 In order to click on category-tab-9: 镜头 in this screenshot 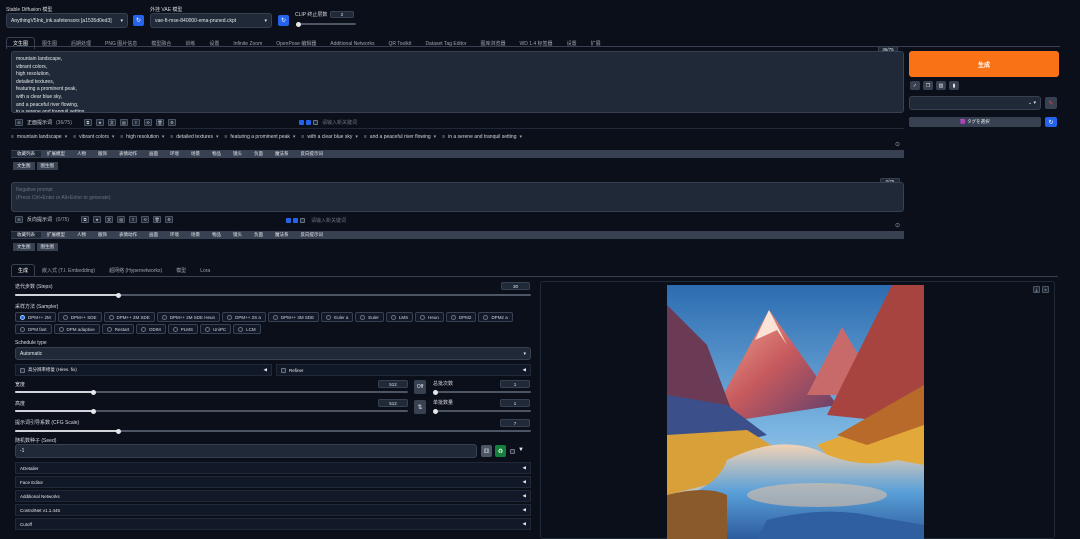, I will do `click(237, 154)`.